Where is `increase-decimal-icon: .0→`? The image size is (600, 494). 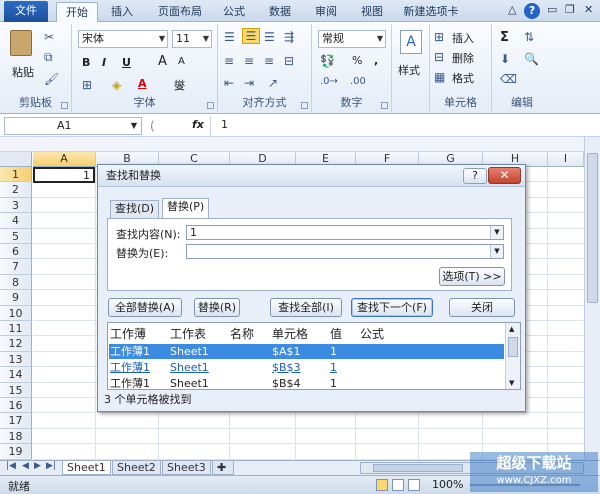 increase-decimal-icon: .0→ is located at coordinates (329, 81).